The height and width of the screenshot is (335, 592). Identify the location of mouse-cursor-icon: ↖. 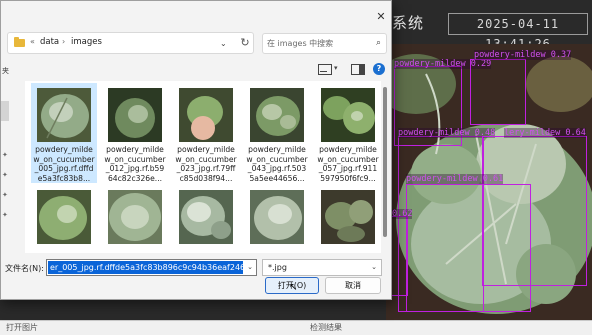
(293, 287).